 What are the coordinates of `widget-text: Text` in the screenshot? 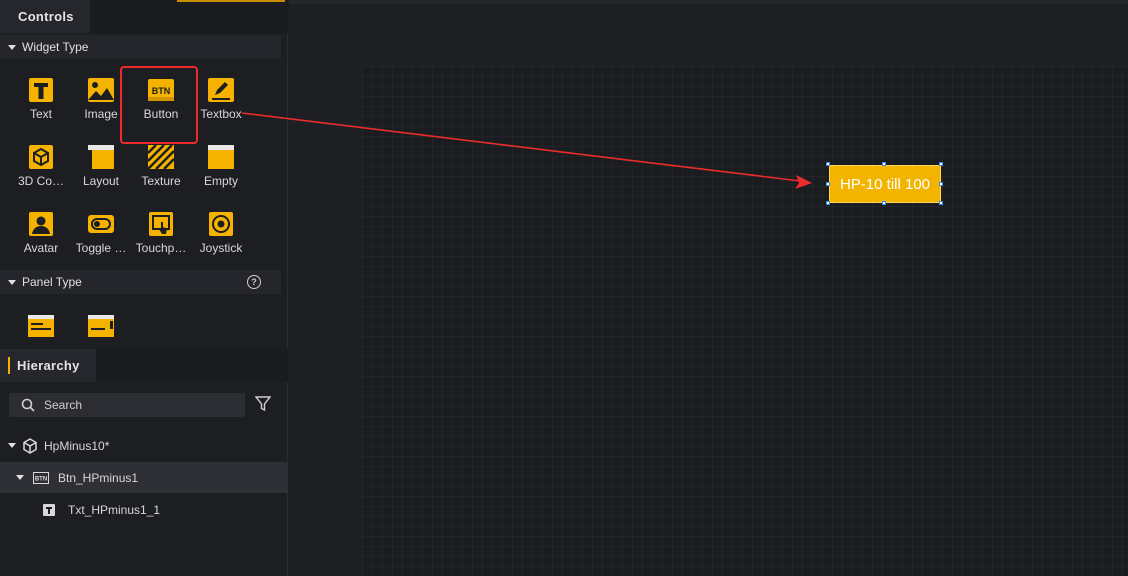 It's located at (41, 96).